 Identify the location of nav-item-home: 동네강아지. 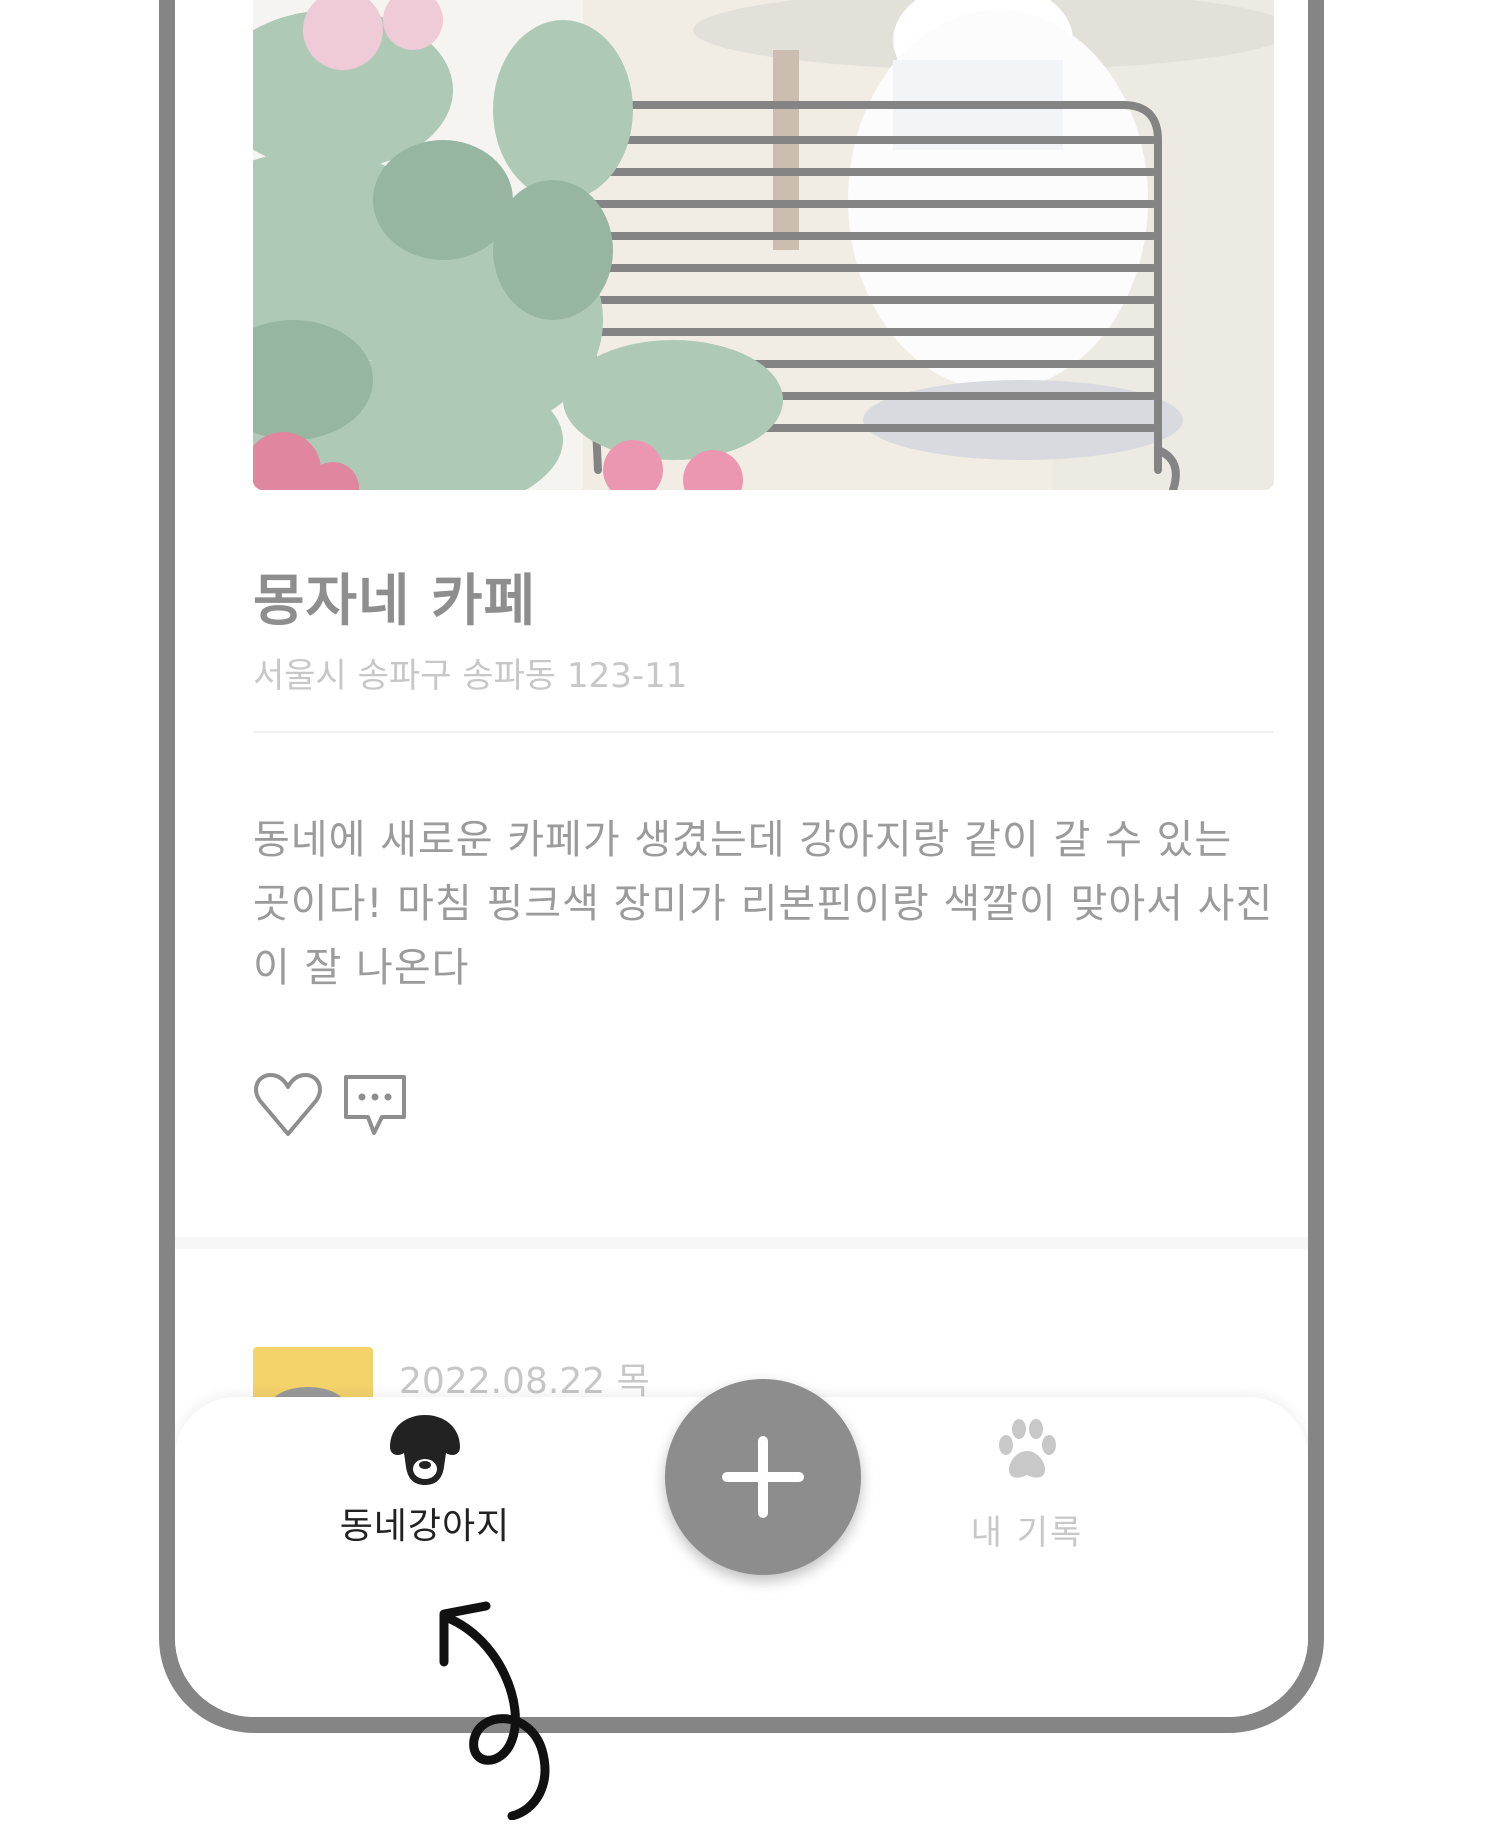
(425, 1484).